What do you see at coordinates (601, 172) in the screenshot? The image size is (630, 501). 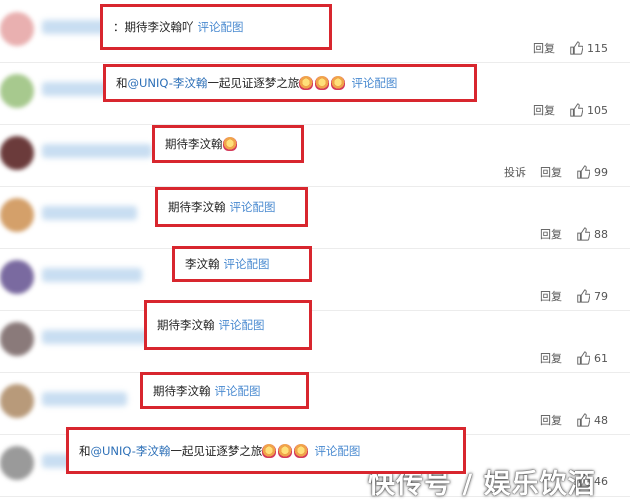 I see `like-count: 99` at bounding box center [601, 172].